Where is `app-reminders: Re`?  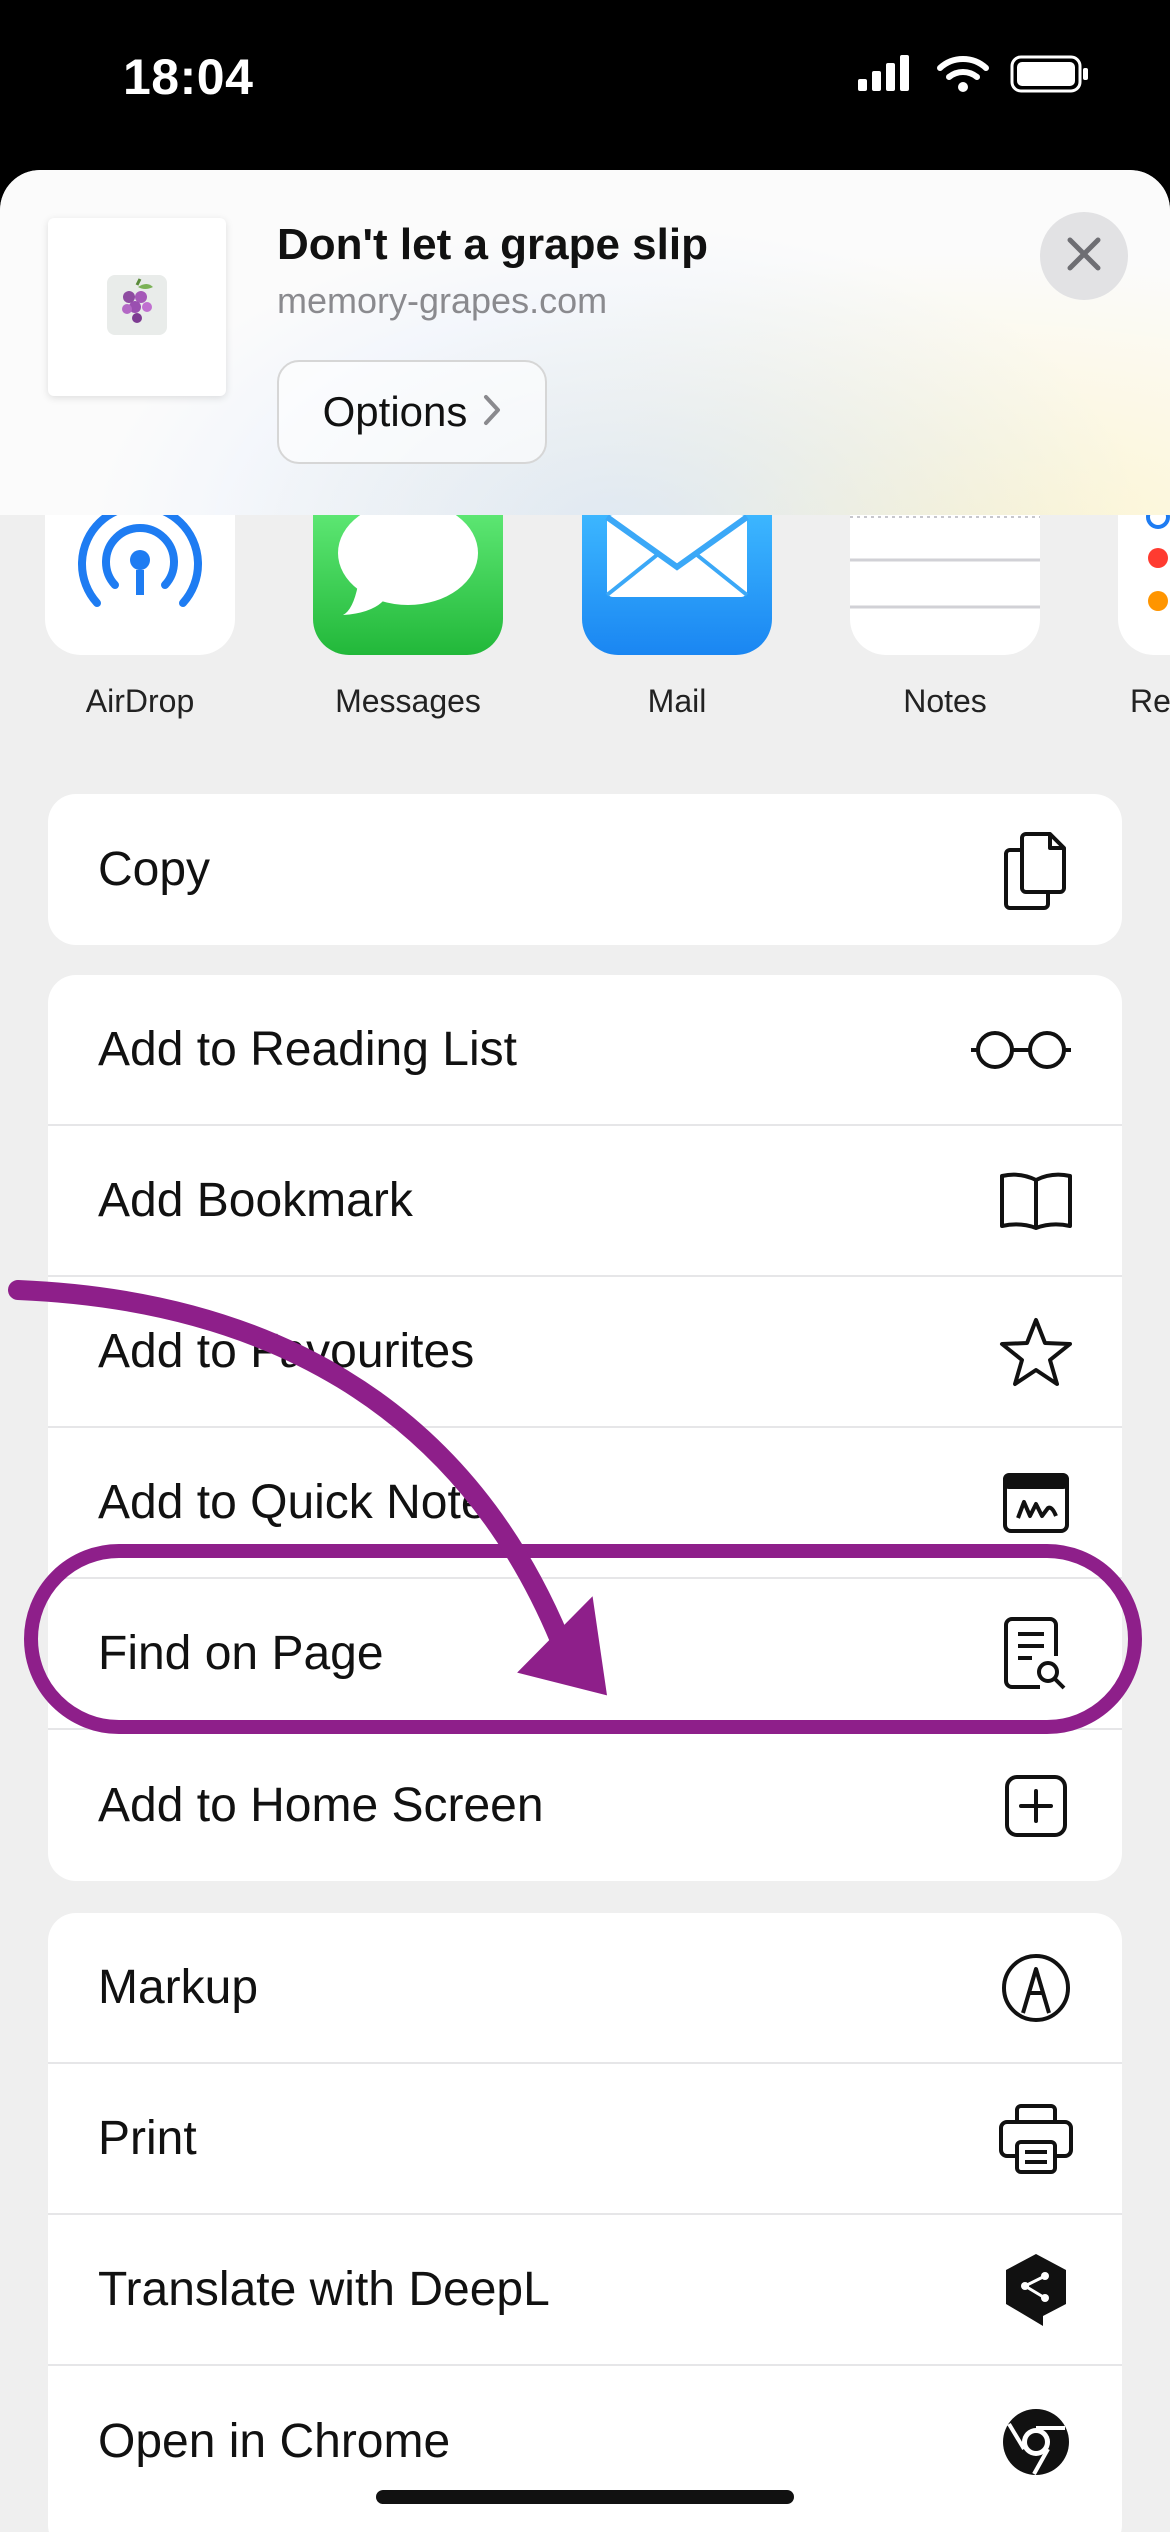
app-reminders: Re is located at coordinates (1144, 617).